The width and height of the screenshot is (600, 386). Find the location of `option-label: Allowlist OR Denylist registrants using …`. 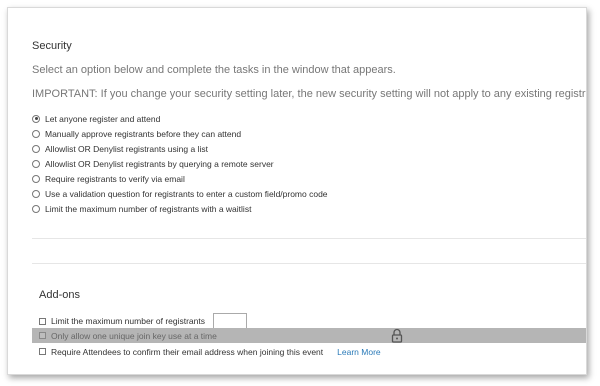

option-label: Allowlist OR Denylist registrants using … is located at coordinates (126, 148).